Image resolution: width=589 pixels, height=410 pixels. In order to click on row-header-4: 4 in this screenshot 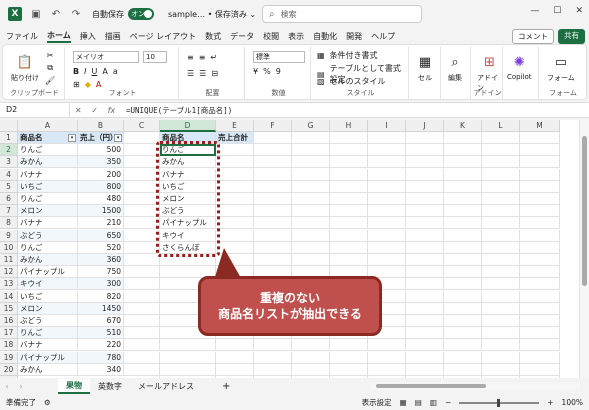, I will do `click(9, 174)`.